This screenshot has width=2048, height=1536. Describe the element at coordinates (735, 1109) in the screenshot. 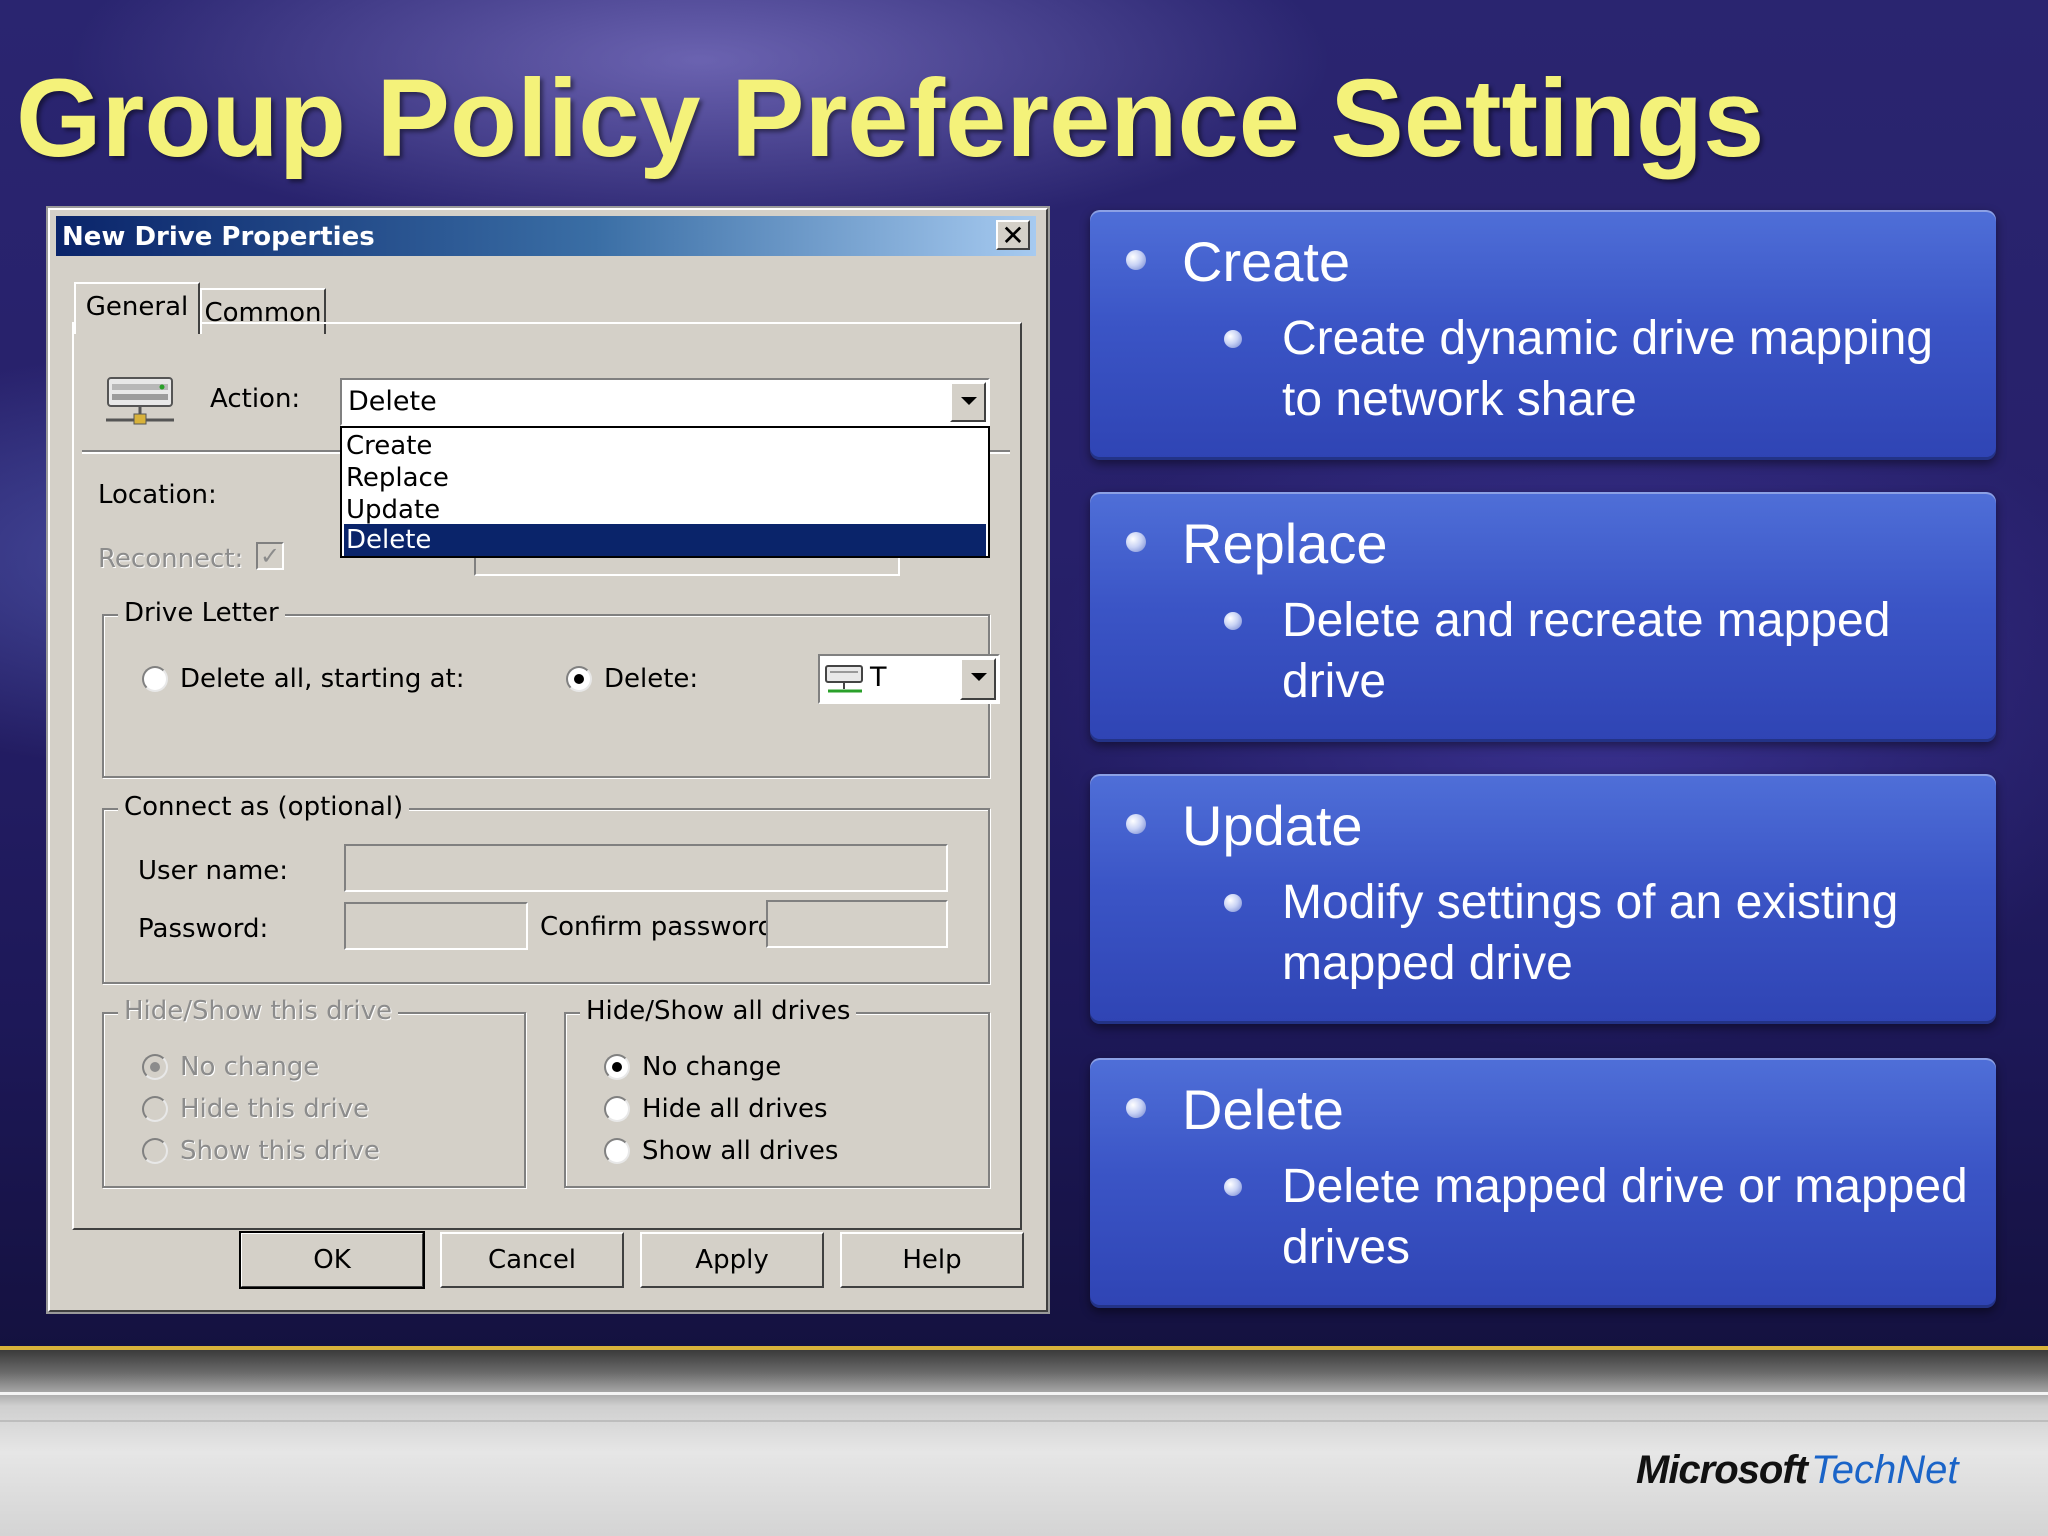

I see `hide-all-drives-label: Hide all drives` at that location.